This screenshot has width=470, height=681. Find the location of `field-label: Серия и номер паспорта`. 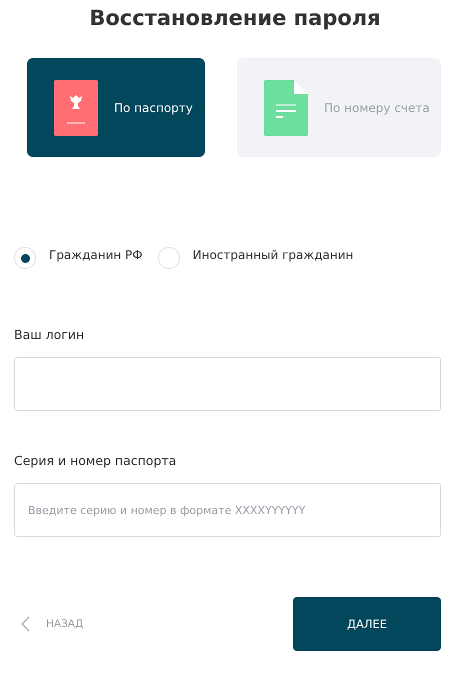

field-label: Серия и номер паспорта is located at coordinates (96, 460).